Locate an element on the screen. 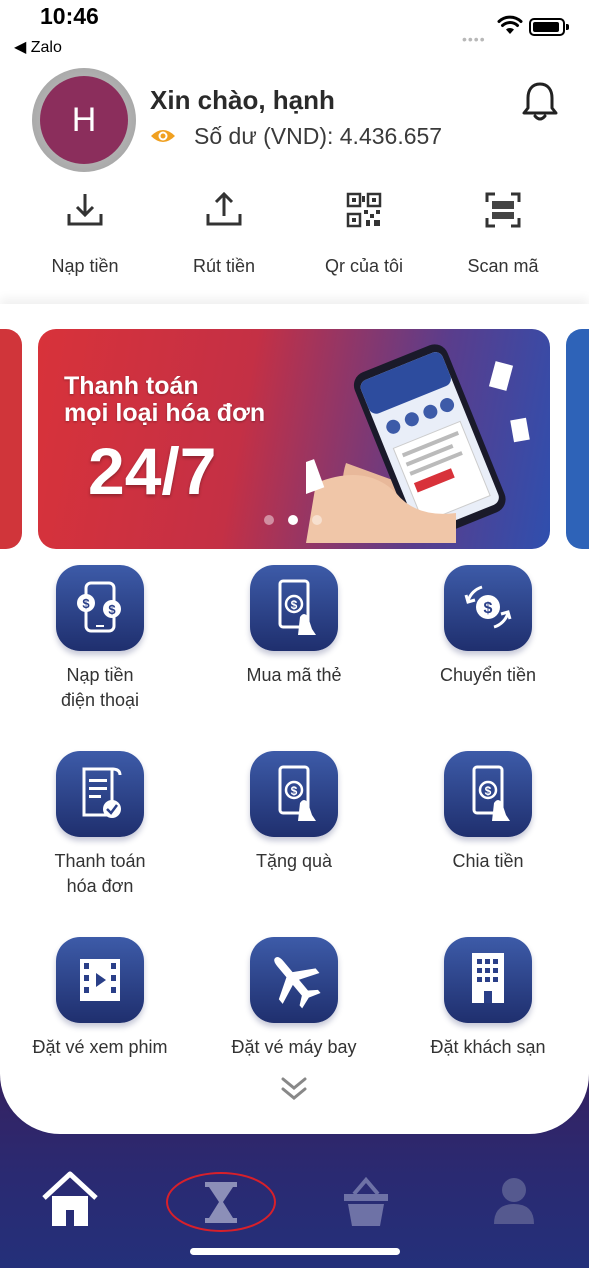  user-icon is located at coordinates (514, 1200).